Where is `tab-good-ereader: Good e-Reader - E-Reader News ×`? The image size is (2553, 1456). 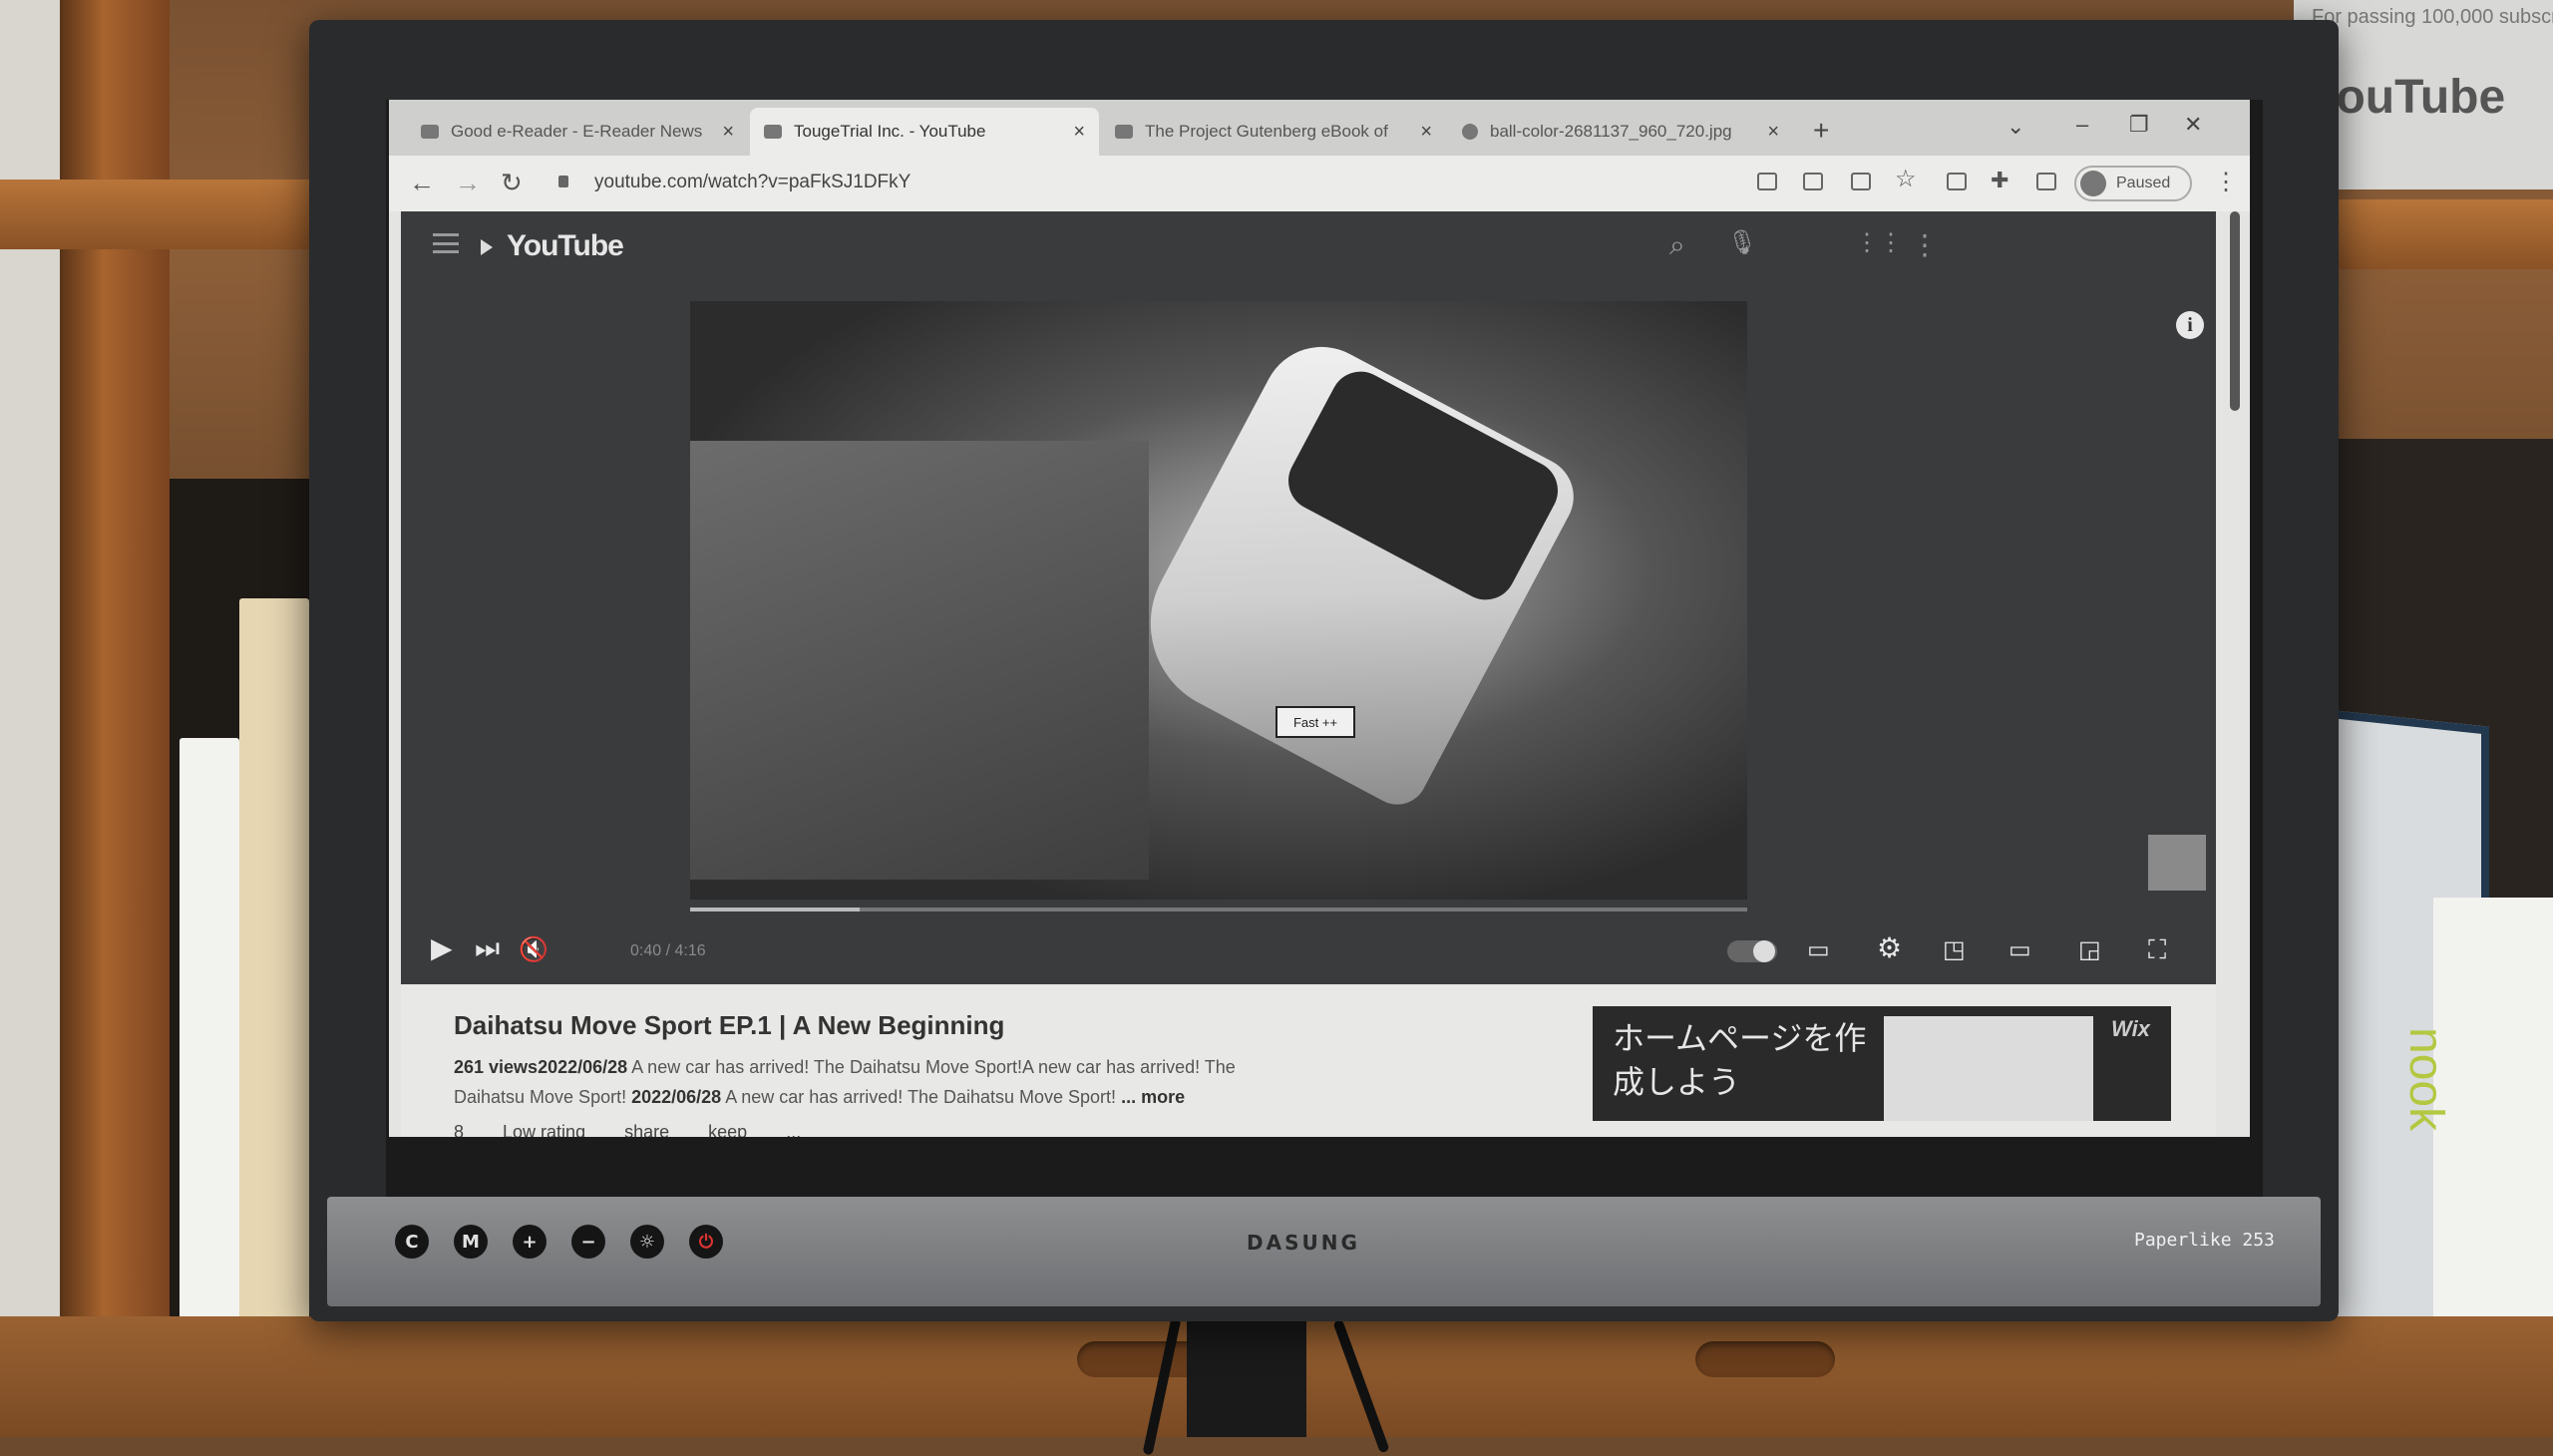 tab-good-ereader: Good e-Reader - E-Reader News × is located at coordinates (578, 132).